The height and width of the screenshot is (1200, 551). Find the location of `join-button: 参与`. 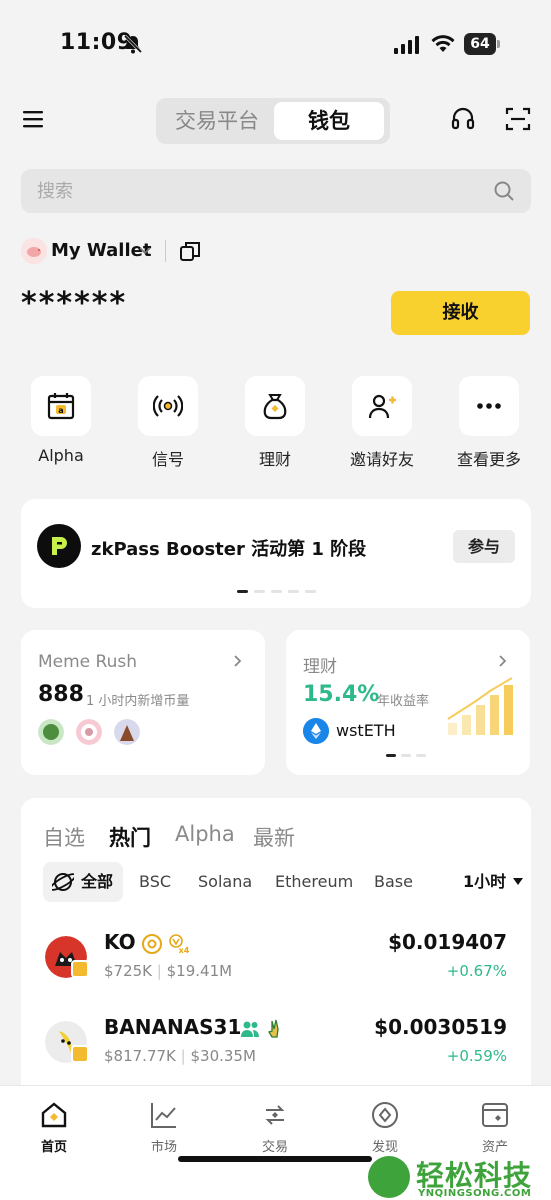

join-button: 参与 is located at coordinates (484, 546).